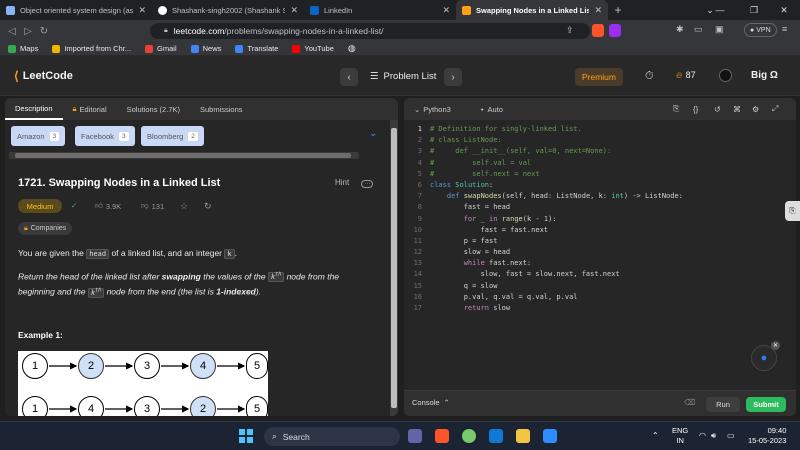 Image resolution: width=800 pixels, height=450 pixels. I want to click on brave-icon, so click(442, 436).